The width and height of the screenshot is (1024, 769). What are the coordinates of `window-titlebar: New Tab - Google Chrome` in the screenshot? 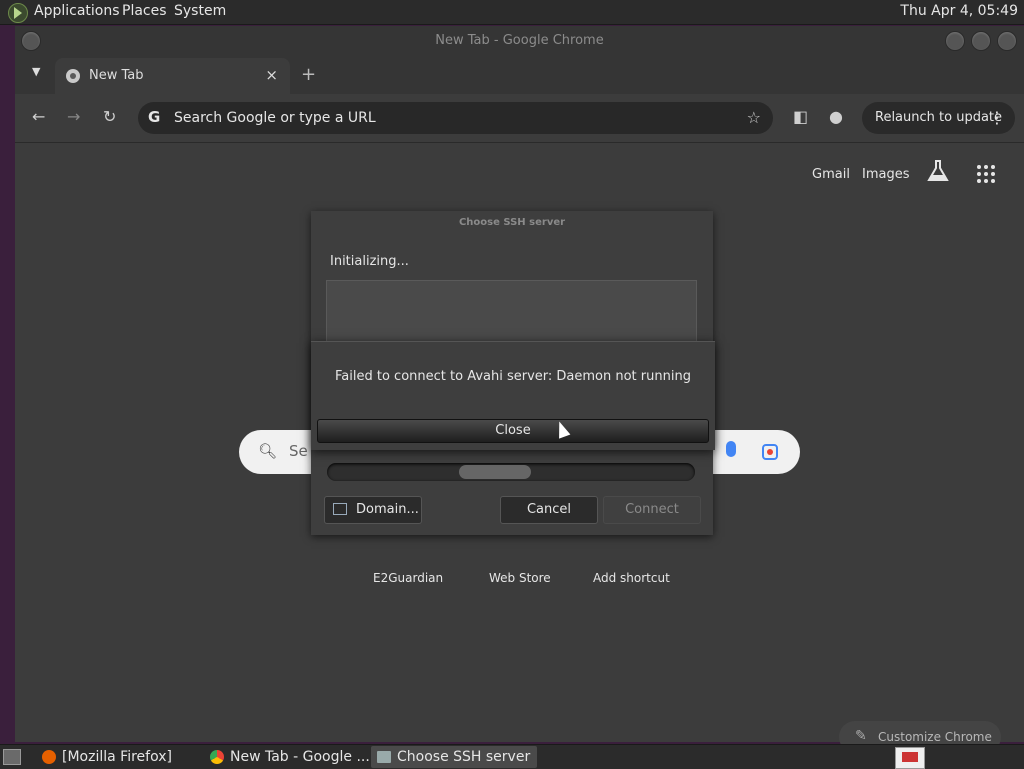 It's located at (519, 41).